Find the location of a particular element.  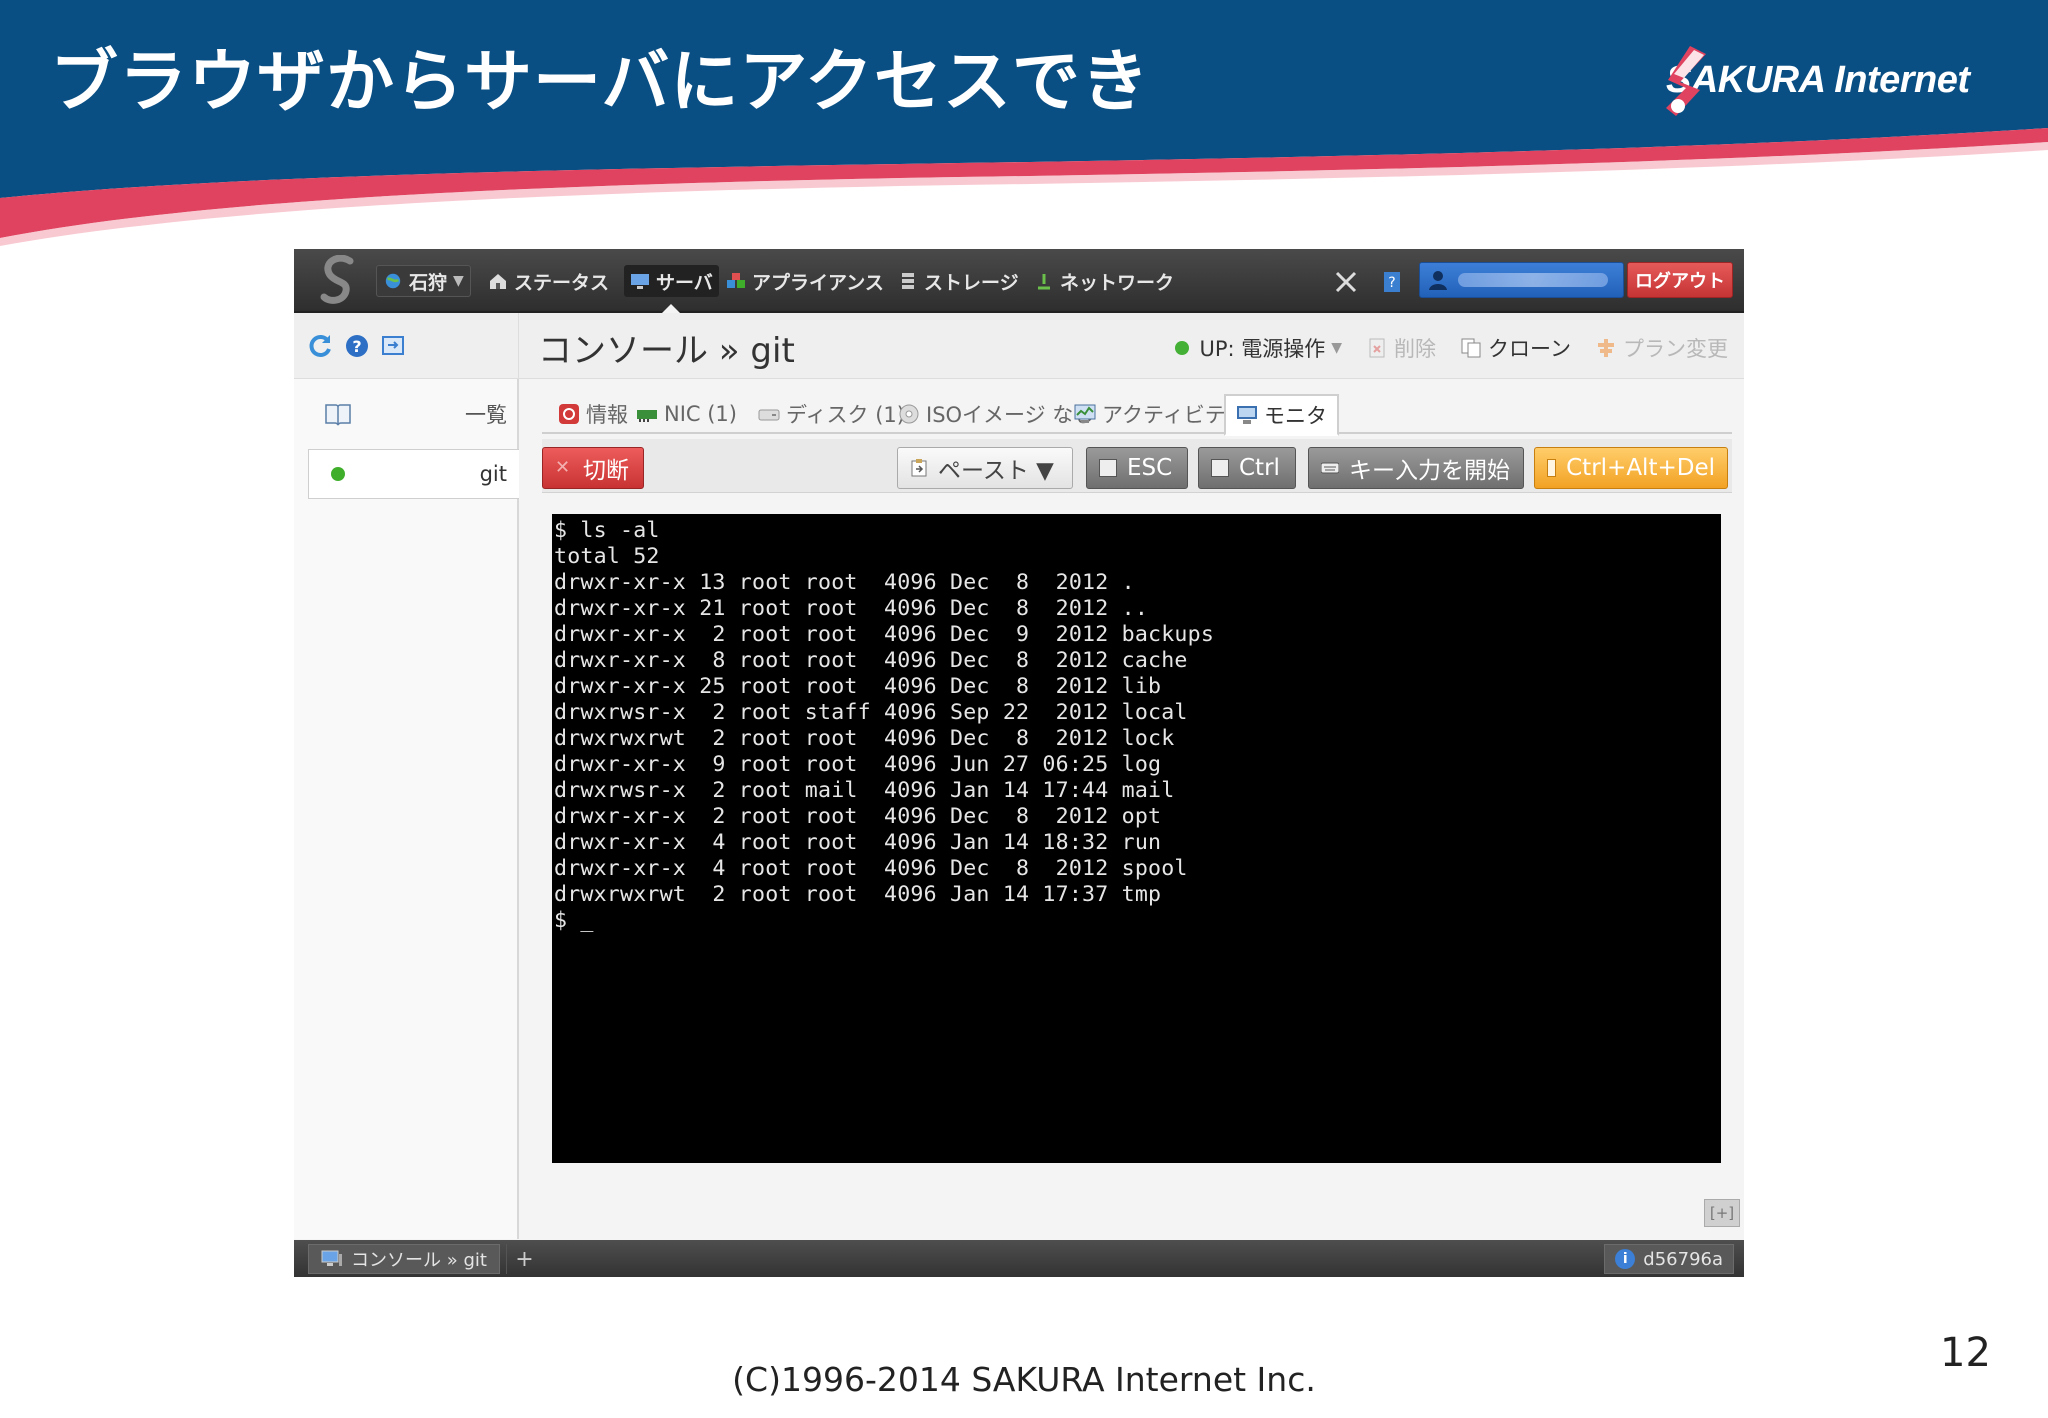

delete-label: 削除 is located at coordinates (1415, 349).